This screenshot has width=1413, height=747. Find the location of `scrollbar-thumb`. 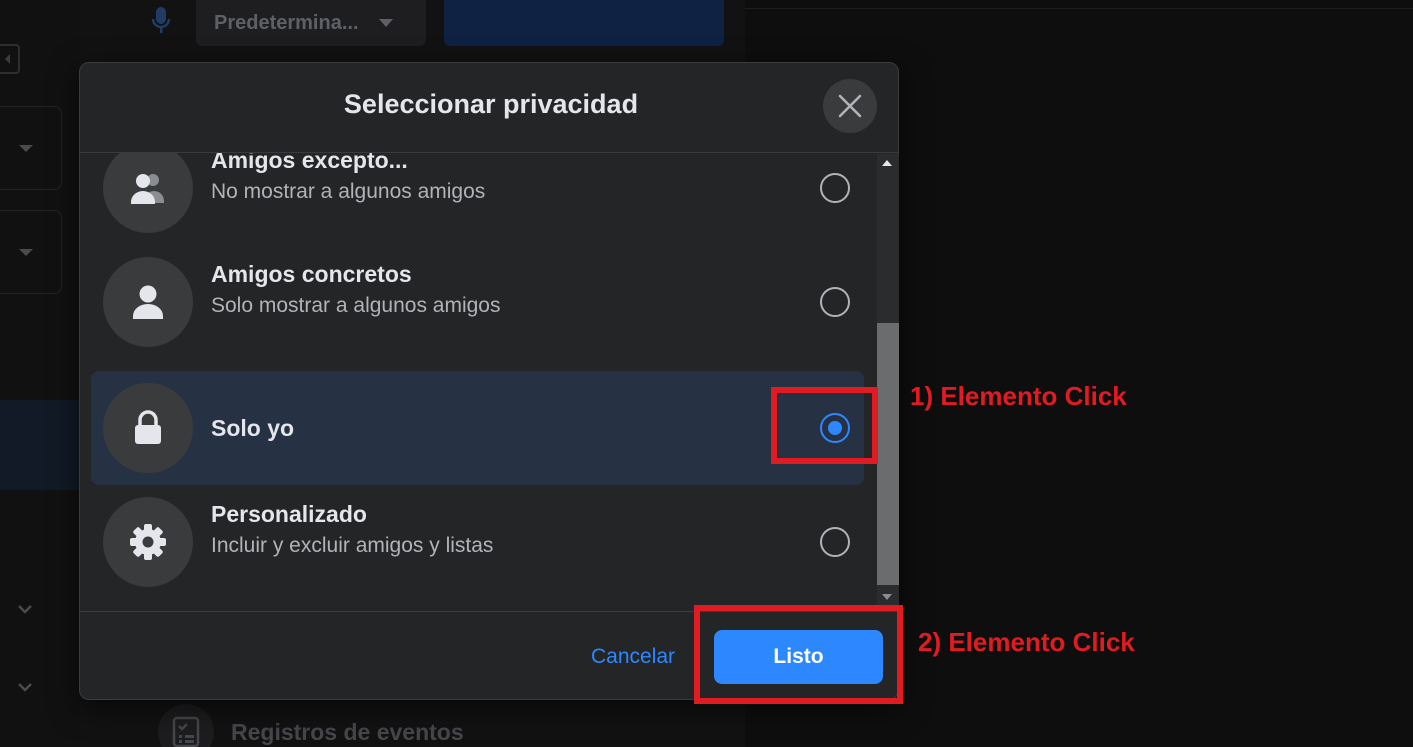

scrollbar-thumb is located at coordinates (888, 454).